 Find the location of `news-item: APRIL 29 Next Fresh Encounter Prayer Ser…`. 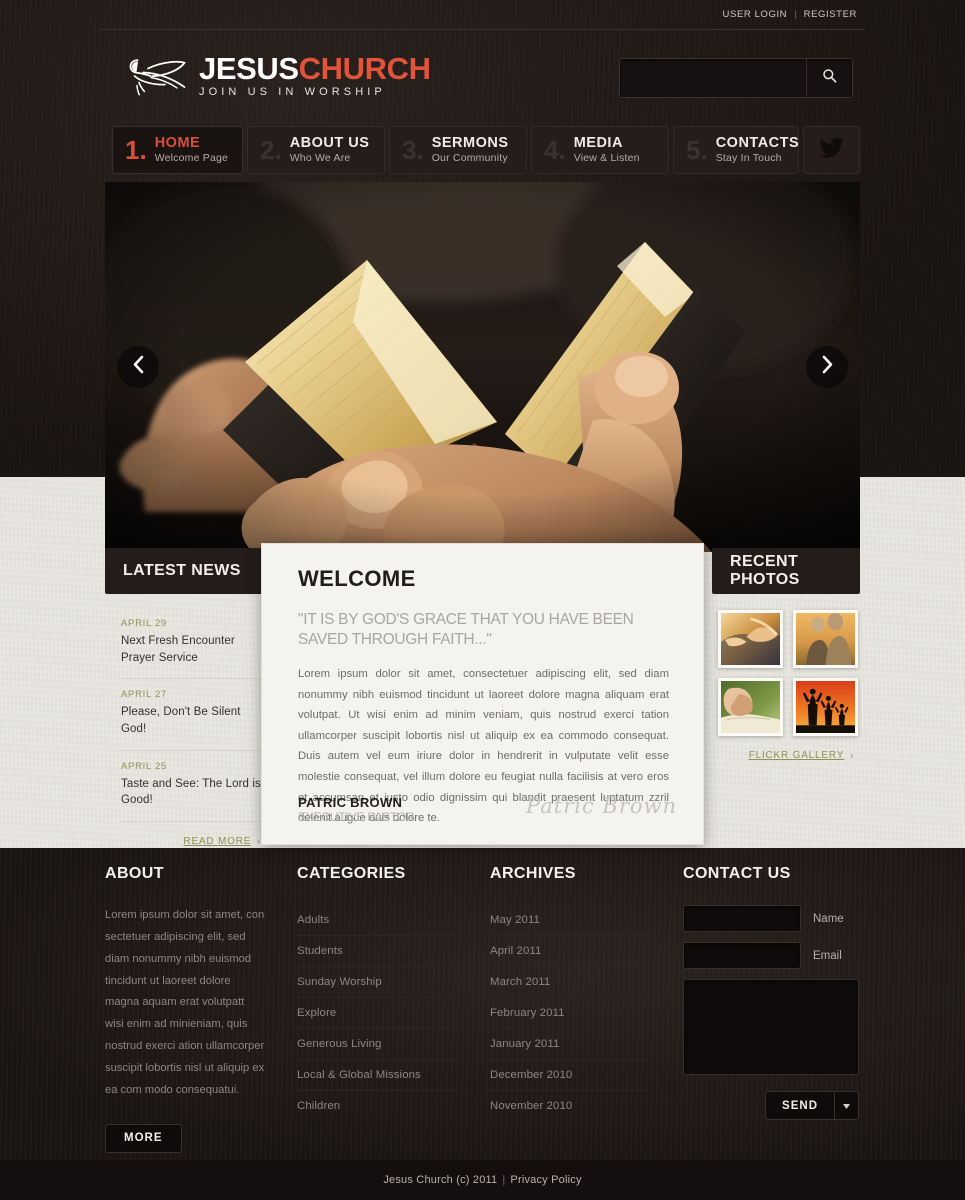

news-item: APRIL 29 Next Fresh Encounter Prayer Ser… is located at coordinates (195, 644).